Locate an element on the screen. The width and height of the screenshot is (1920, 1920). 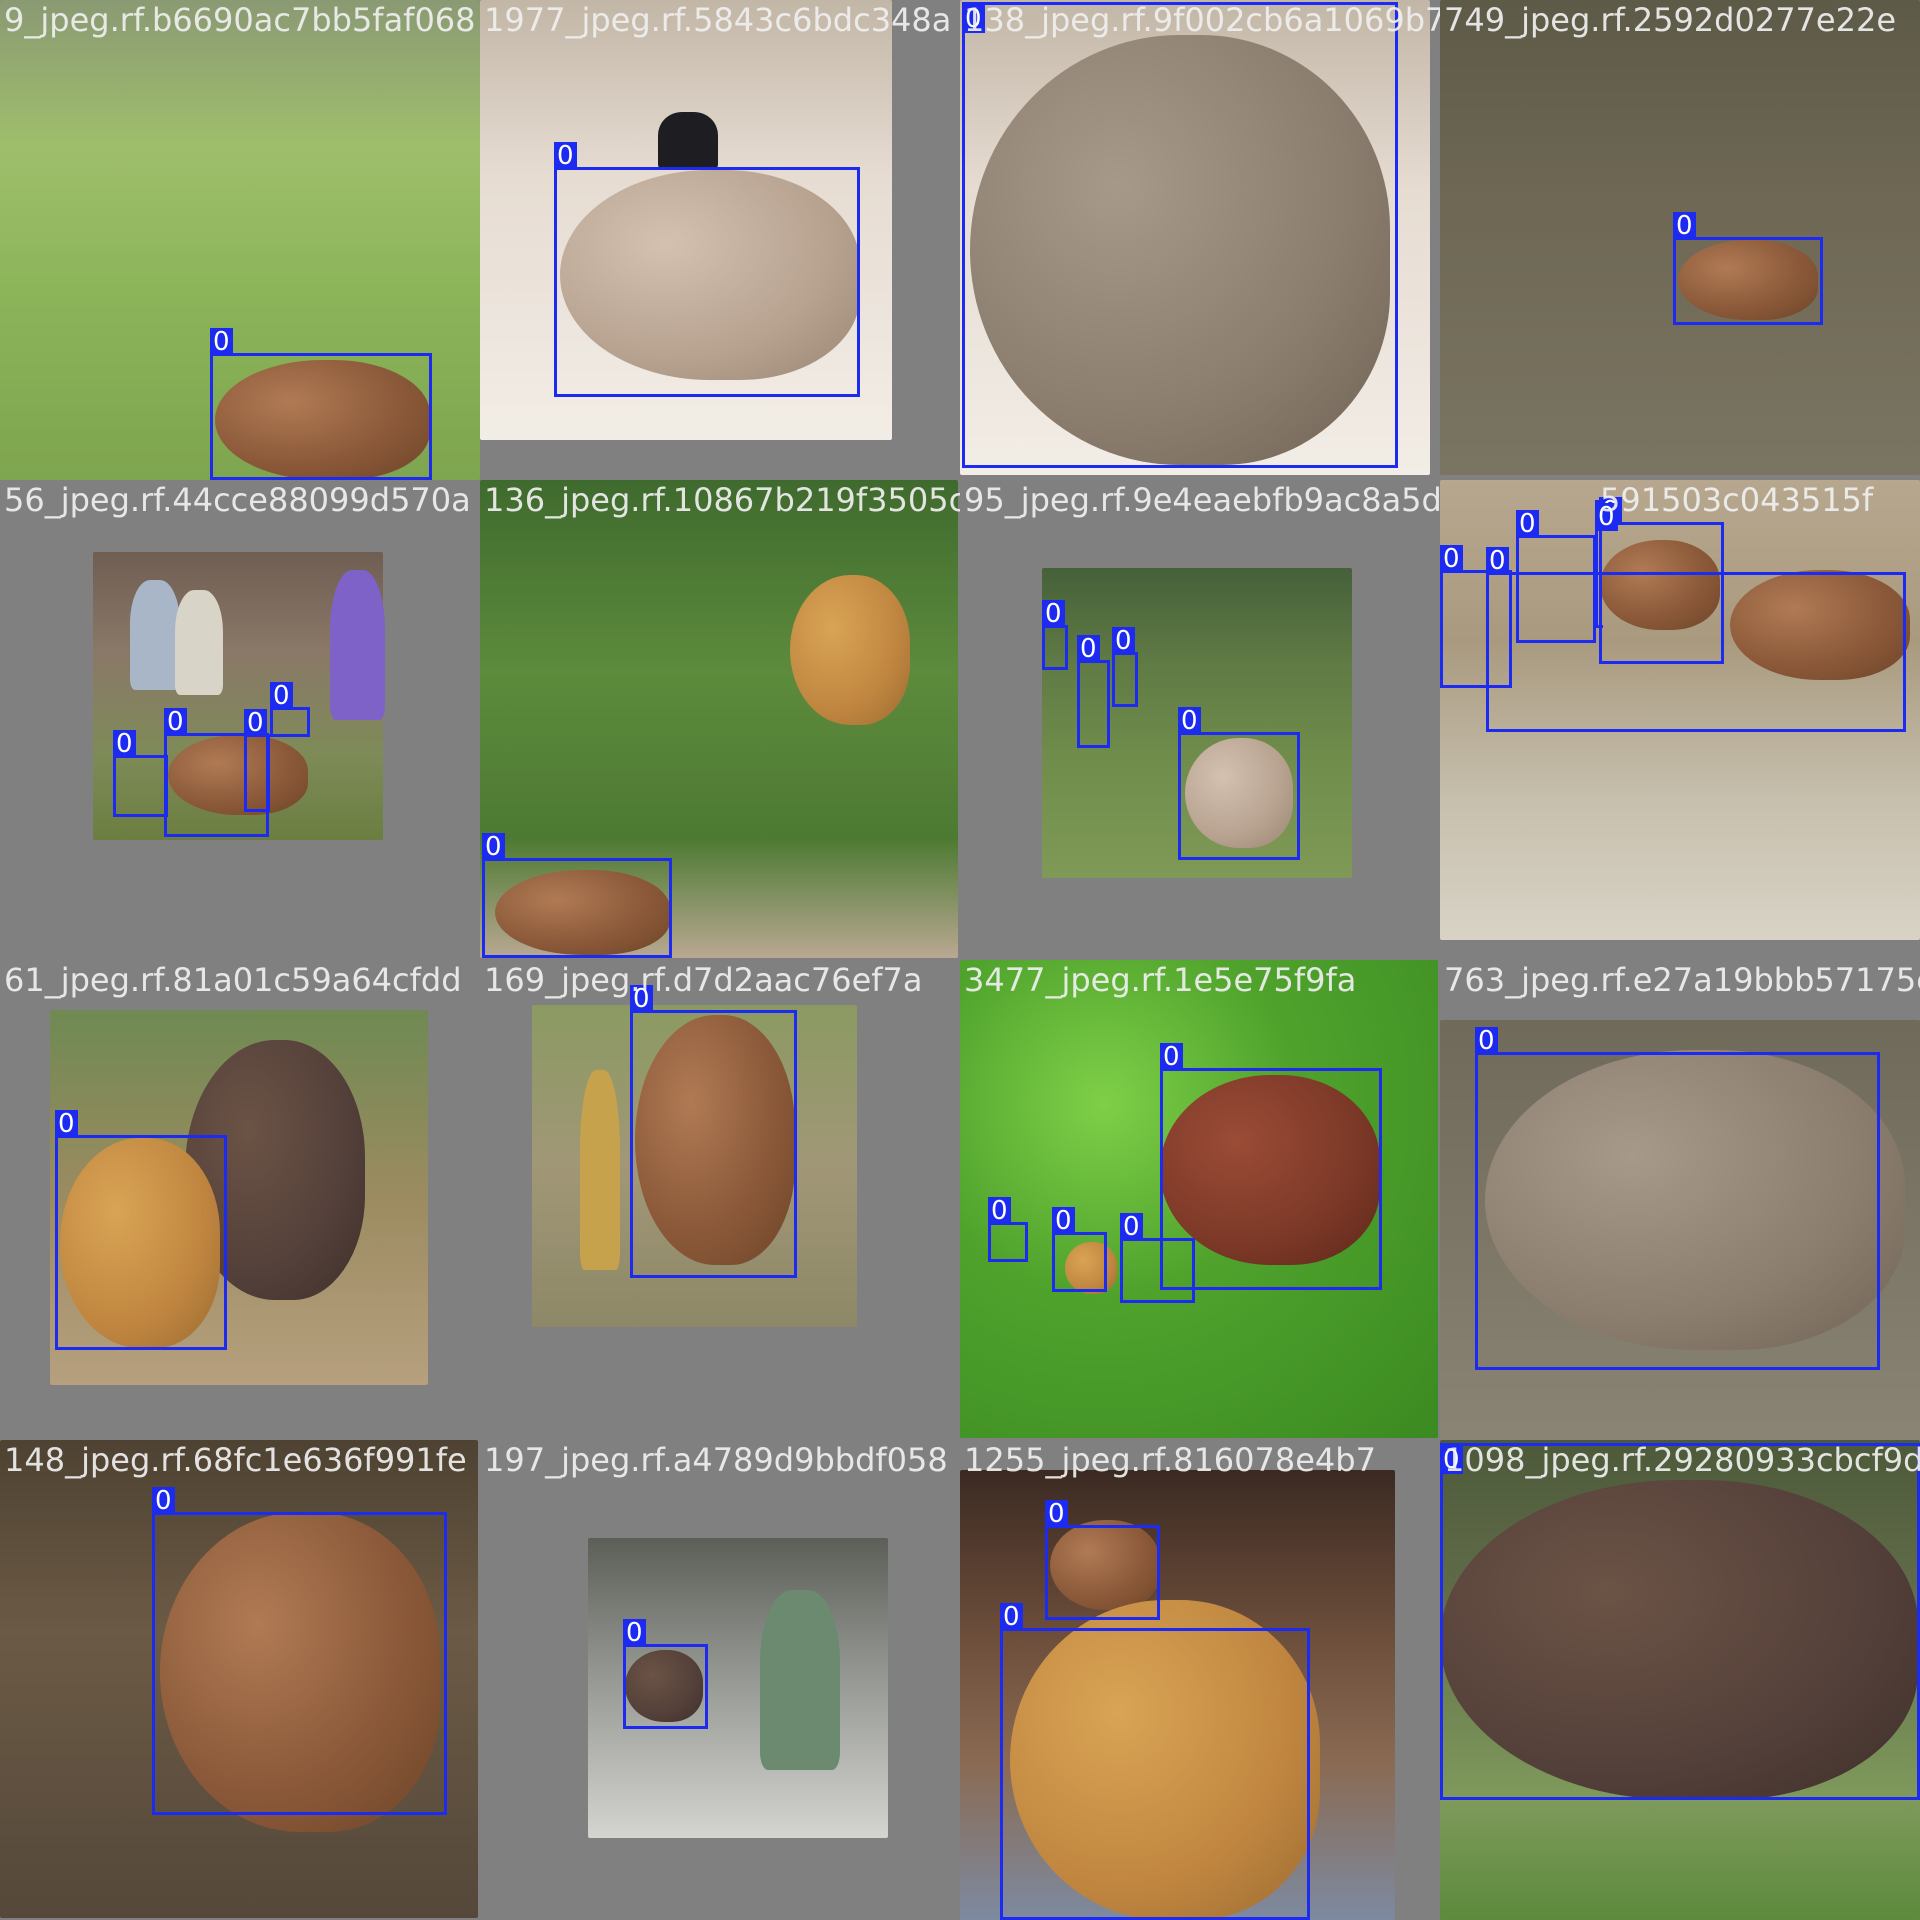
cat is located at coordinates (688, 141).